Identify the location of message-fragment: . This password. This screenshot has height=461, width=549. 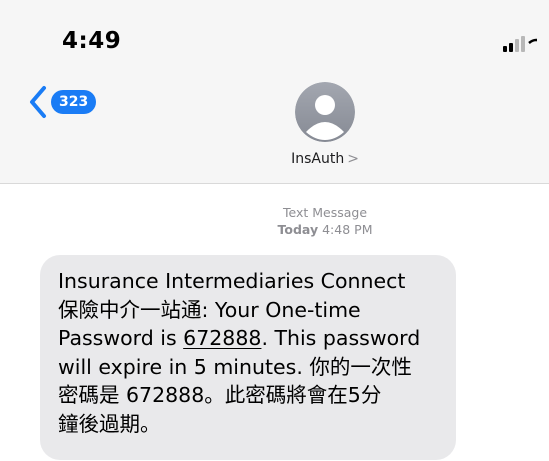
(341, 338).